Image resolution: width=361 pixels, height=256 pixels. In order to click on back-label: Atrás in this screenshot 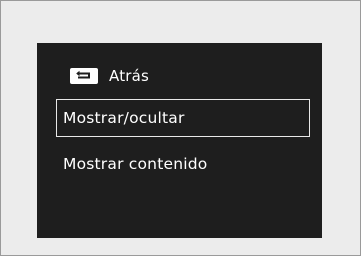, I will do `click(129, 76)`.